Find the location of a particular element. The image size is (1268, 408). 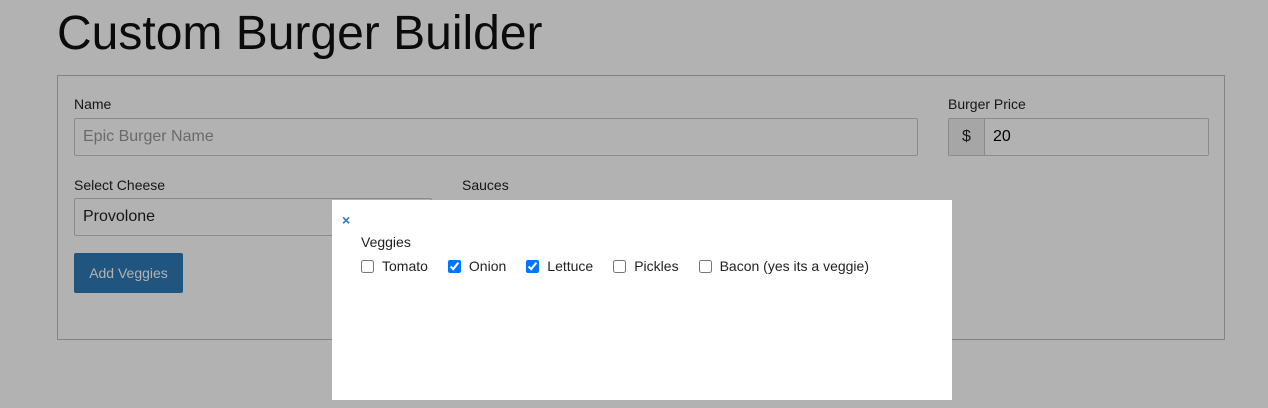

veggie-checkbox-bacon is located at coordinates (705, 266).